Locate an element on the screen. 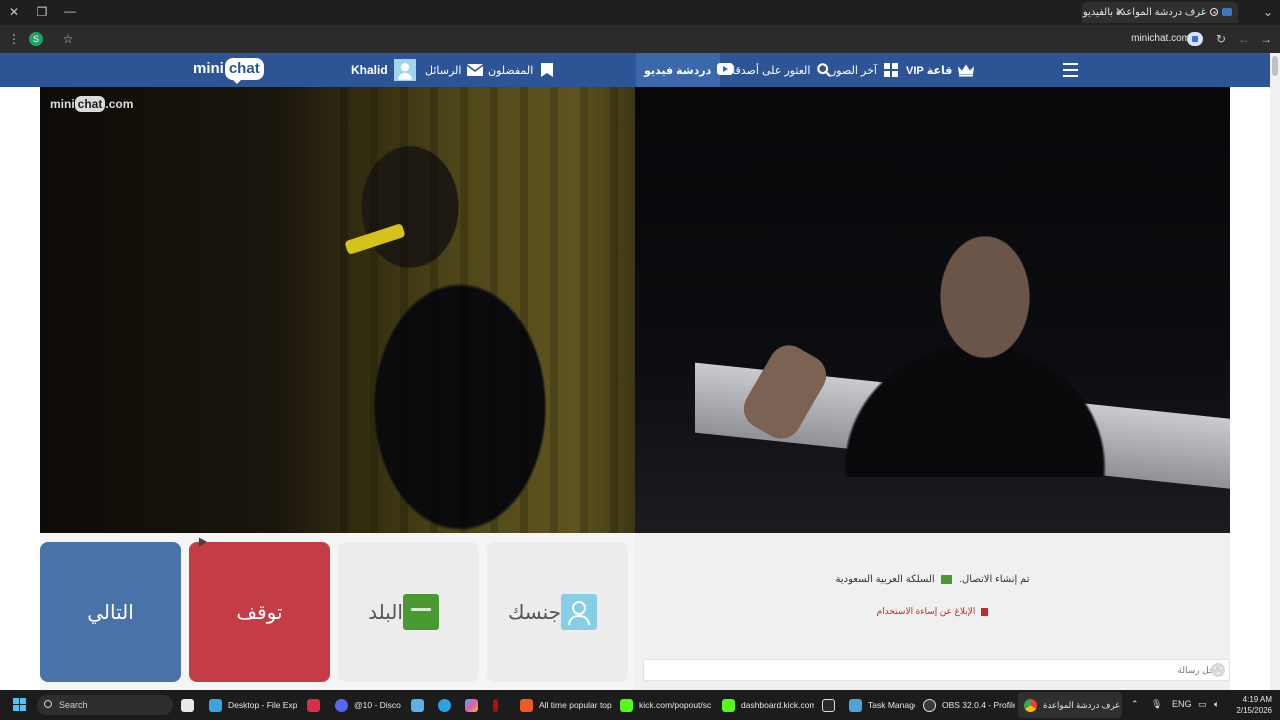 The height and width of the screenshot is (720, 1280). close-icon: ✕ is located at coordinates (14, 12).